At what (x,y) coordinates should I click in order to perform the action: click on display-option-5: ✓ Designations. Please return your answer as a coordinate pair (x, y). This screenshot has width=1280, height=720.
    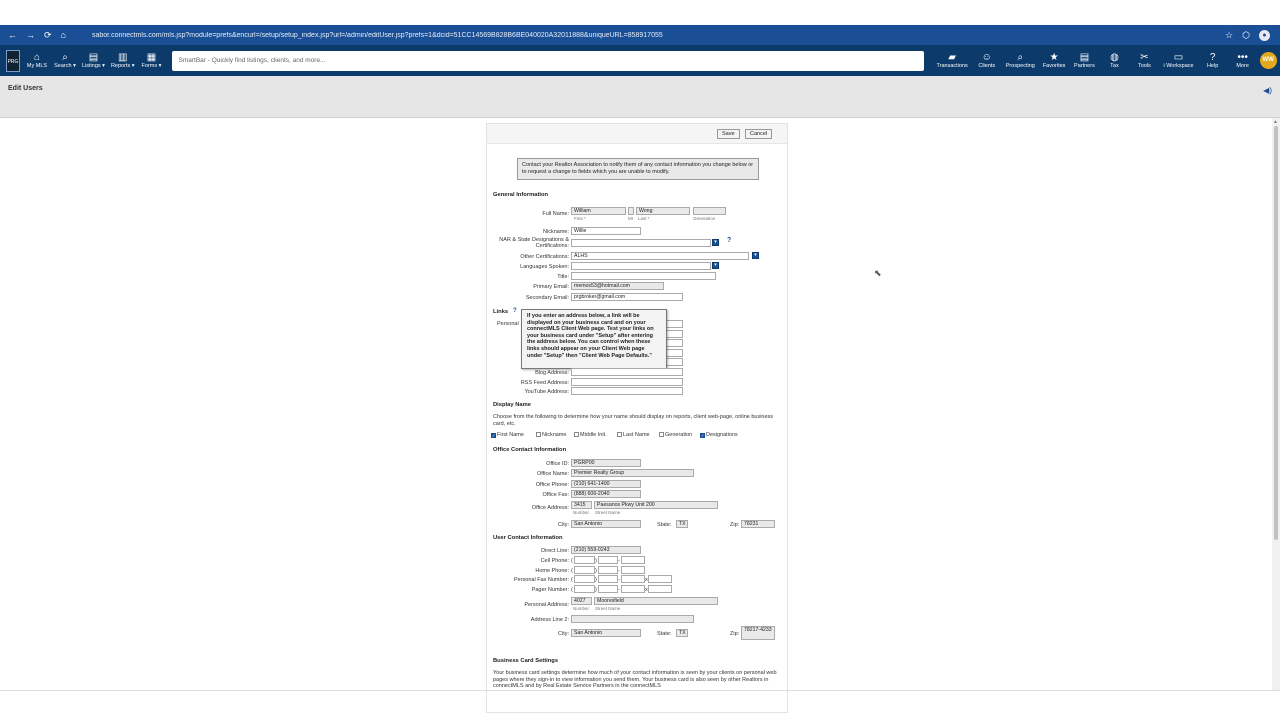
    Looking at the image, I should click on (719, 435).